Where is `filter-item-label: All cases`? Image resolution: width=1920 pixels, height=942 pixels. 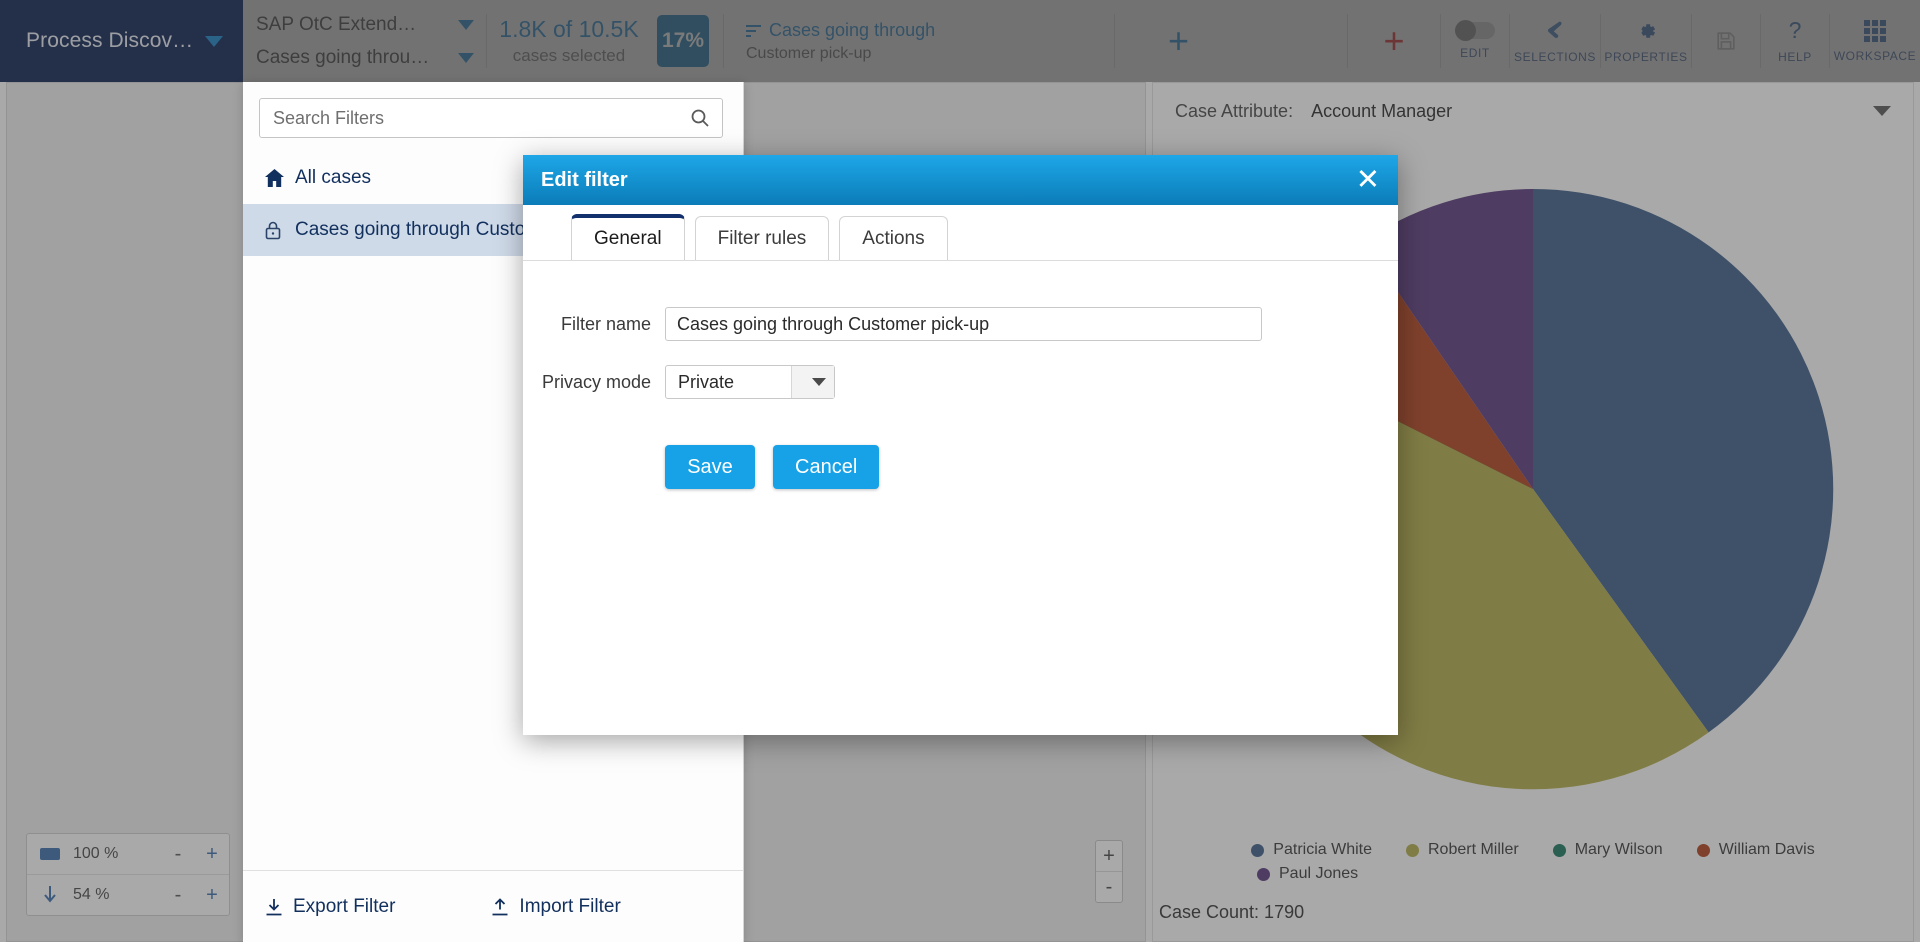
filter-item-label: All cases is located at coordinates (333, 177).